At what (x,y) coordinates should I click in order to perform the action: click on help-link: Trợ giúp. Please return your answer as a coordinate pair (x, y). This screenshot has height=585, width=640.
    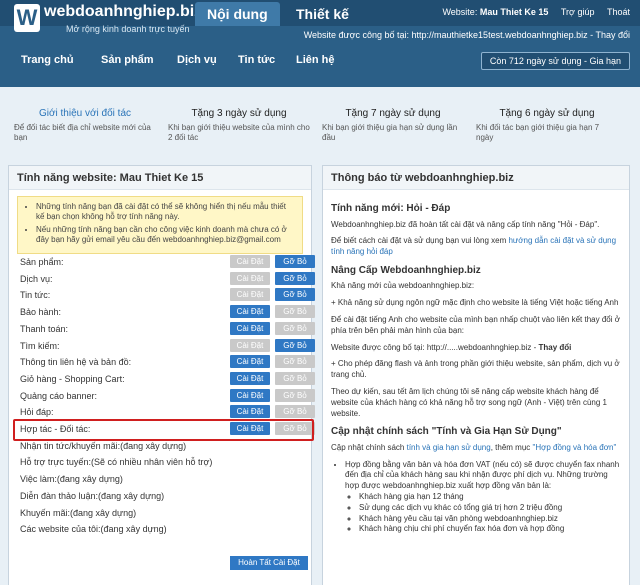
    Looking at the image, I should click on (578, 12).